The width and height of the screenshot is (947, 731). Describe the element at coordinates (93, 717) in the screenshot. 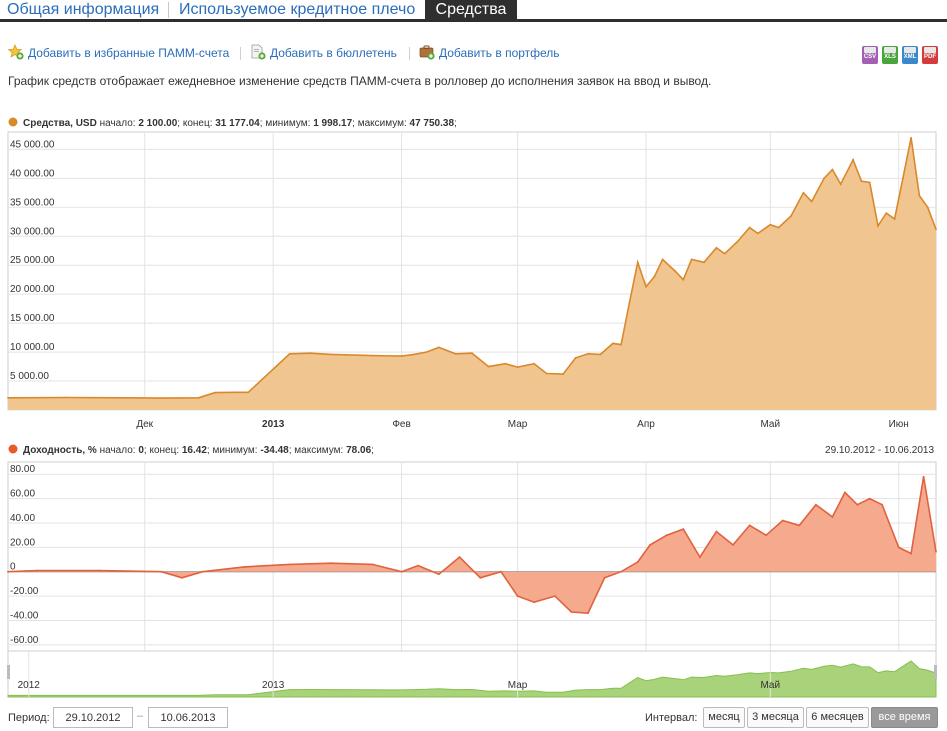

I see `period-from-input` at that location.